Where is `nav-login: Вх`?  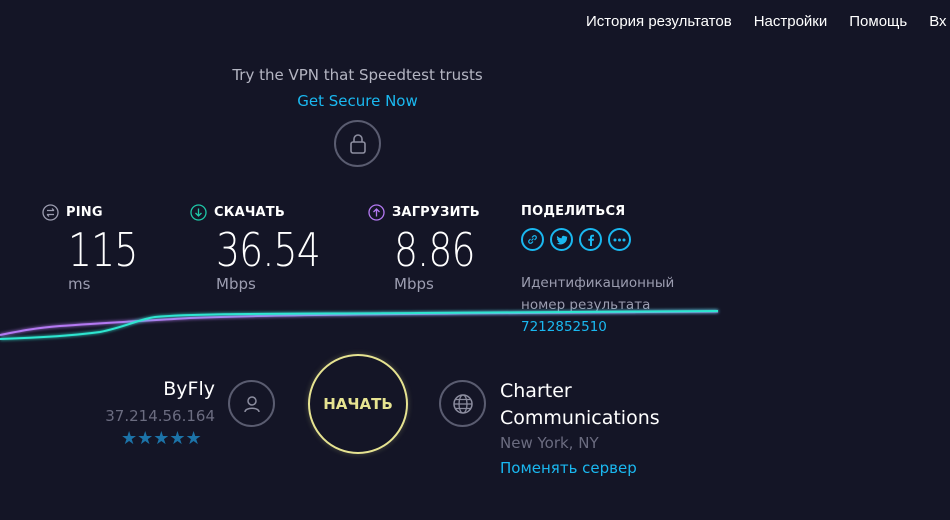
nav-login: Вх is located at coordinates (937, 21).